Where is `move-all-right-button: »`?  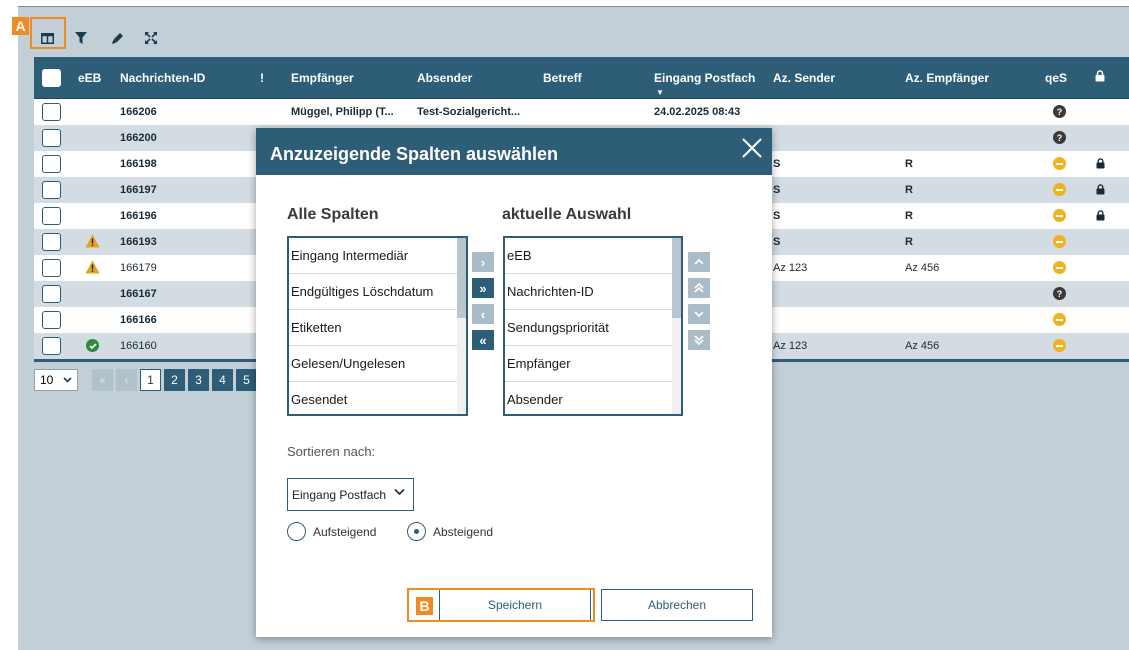 move-all-right-button: » is located at coordinates (483, 288).